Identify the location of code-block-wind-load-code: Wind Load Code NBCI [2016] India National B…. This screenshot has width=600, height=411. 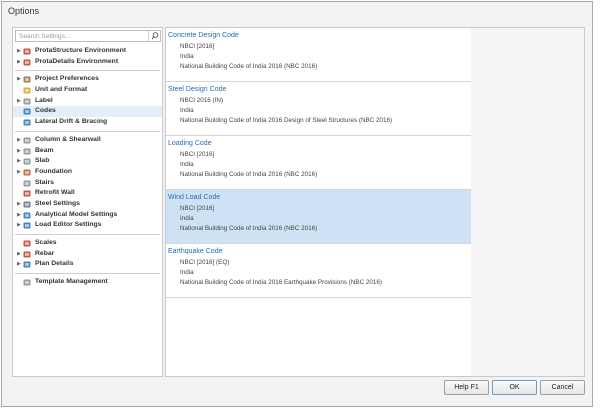
(318, 217).